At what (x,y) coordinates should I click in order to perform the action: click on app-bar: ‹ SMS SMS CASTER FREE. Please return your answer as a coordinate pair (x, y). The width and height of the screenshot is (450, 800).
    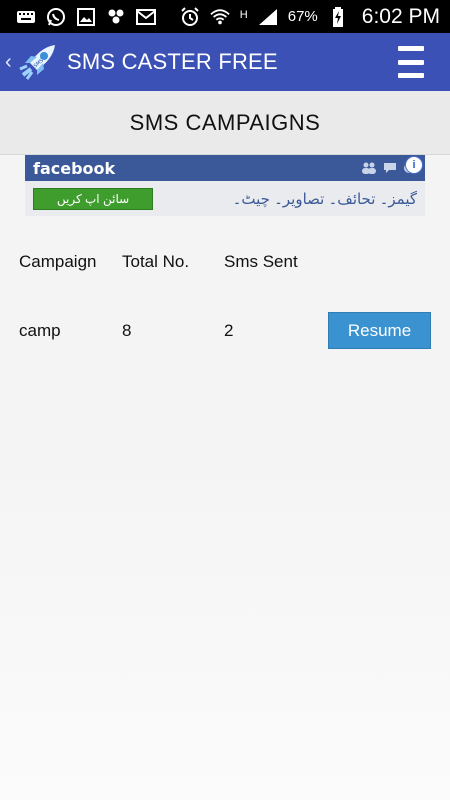
    Looking at the image, I should click on (225, 62).